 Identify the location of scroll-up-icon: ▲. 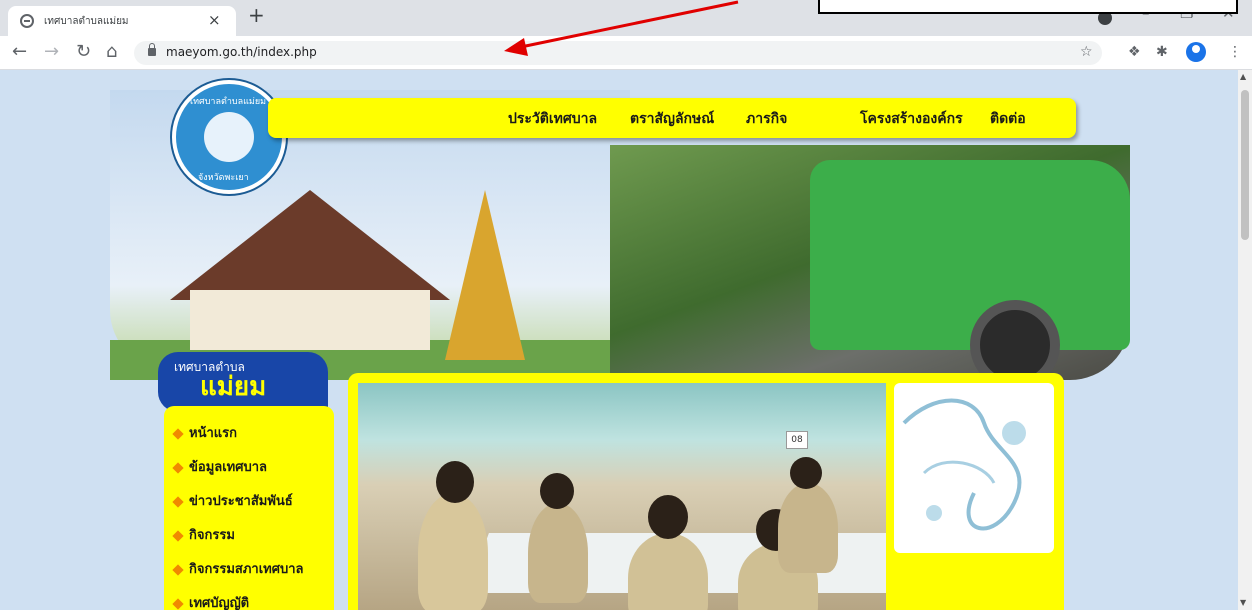
(1243, 76).